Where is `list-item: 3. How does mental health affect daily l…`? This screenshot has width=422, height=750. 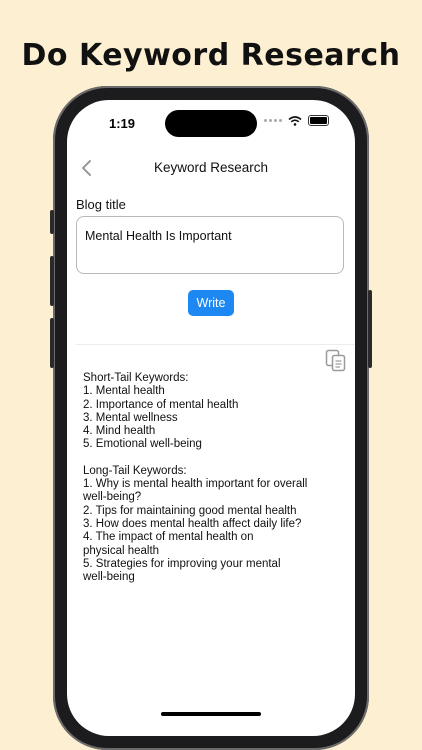 list-item: 3. How does mental health affect daily l… is located at coordinates (192, 523).